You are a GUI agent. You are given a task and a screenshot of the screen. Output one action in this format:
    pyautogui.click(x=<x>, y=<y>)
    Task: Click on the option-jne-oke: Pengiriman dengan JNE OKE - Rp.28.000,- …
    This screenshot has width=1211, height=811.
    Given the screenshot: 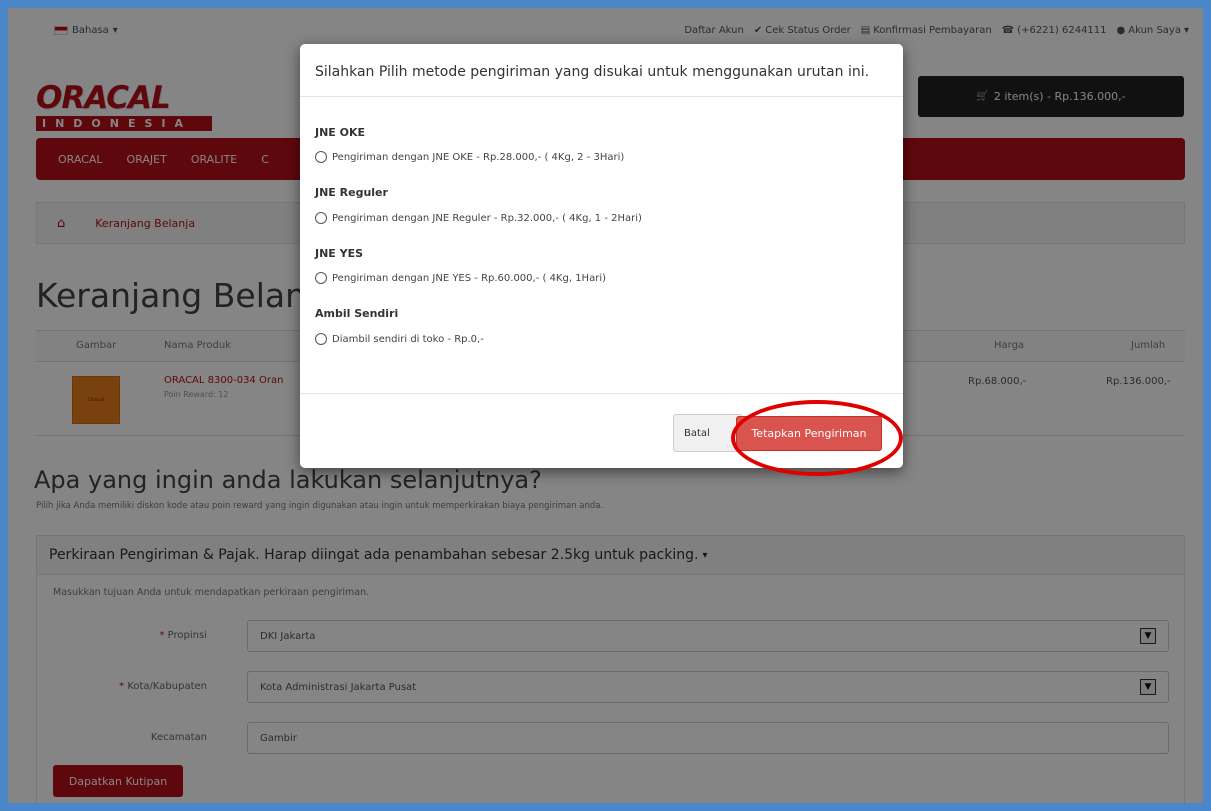 What is the action you would take?
    pyautogui.click(x=469, y=157)
    